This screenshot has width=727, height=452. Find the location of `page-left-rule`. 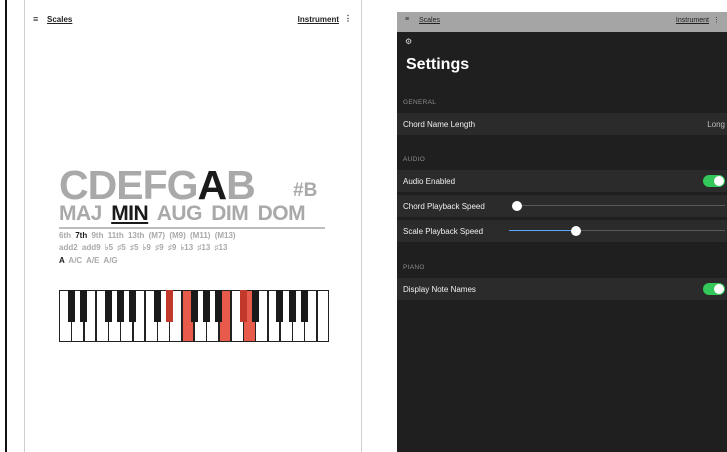

page-left-rule is located at coordinates (6, 226).